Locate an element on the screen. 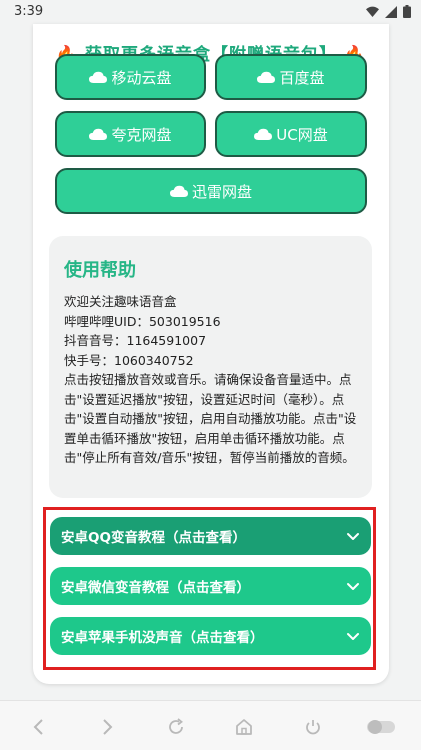 The width and height of the screenshot is (421, 750). home-button is located at coordinates (244, 727).